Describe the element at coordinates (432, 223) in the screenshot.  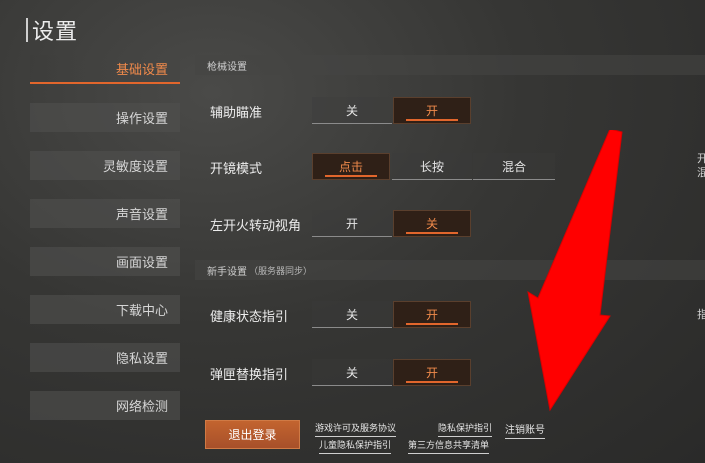
I see `left-fire-view-off-option: 关` at that location.